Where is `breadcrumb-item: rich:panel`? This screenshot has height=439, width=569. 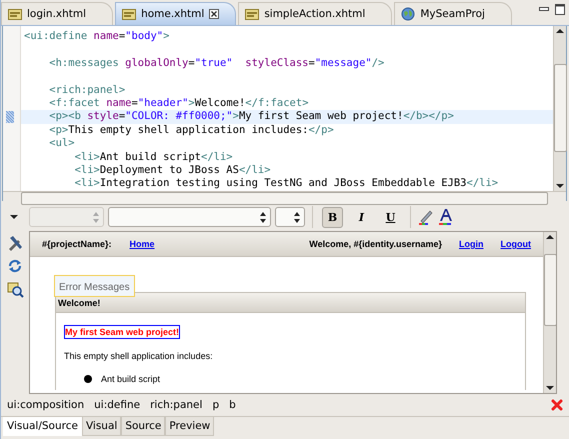 breadcrumb-item: rich:panel is located at coordinates (176, 405).